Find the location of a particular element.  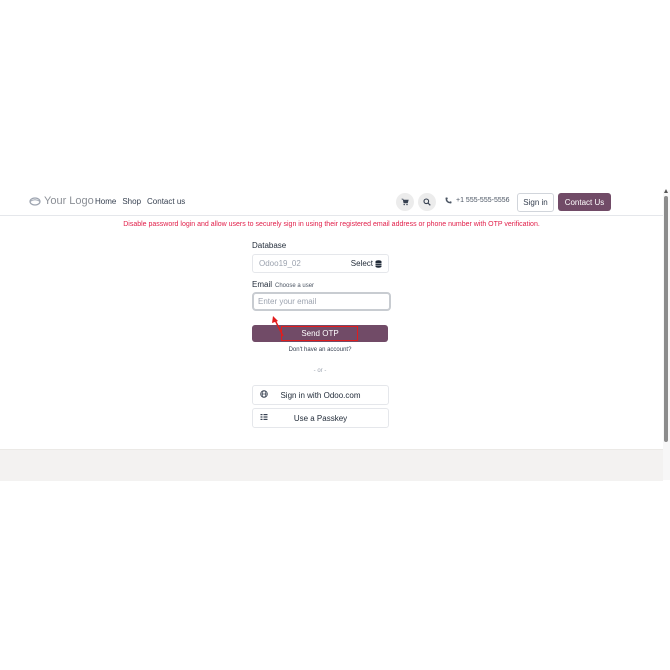

phone-link: +1 555-555-5556 is located at coordinates (477, 200).